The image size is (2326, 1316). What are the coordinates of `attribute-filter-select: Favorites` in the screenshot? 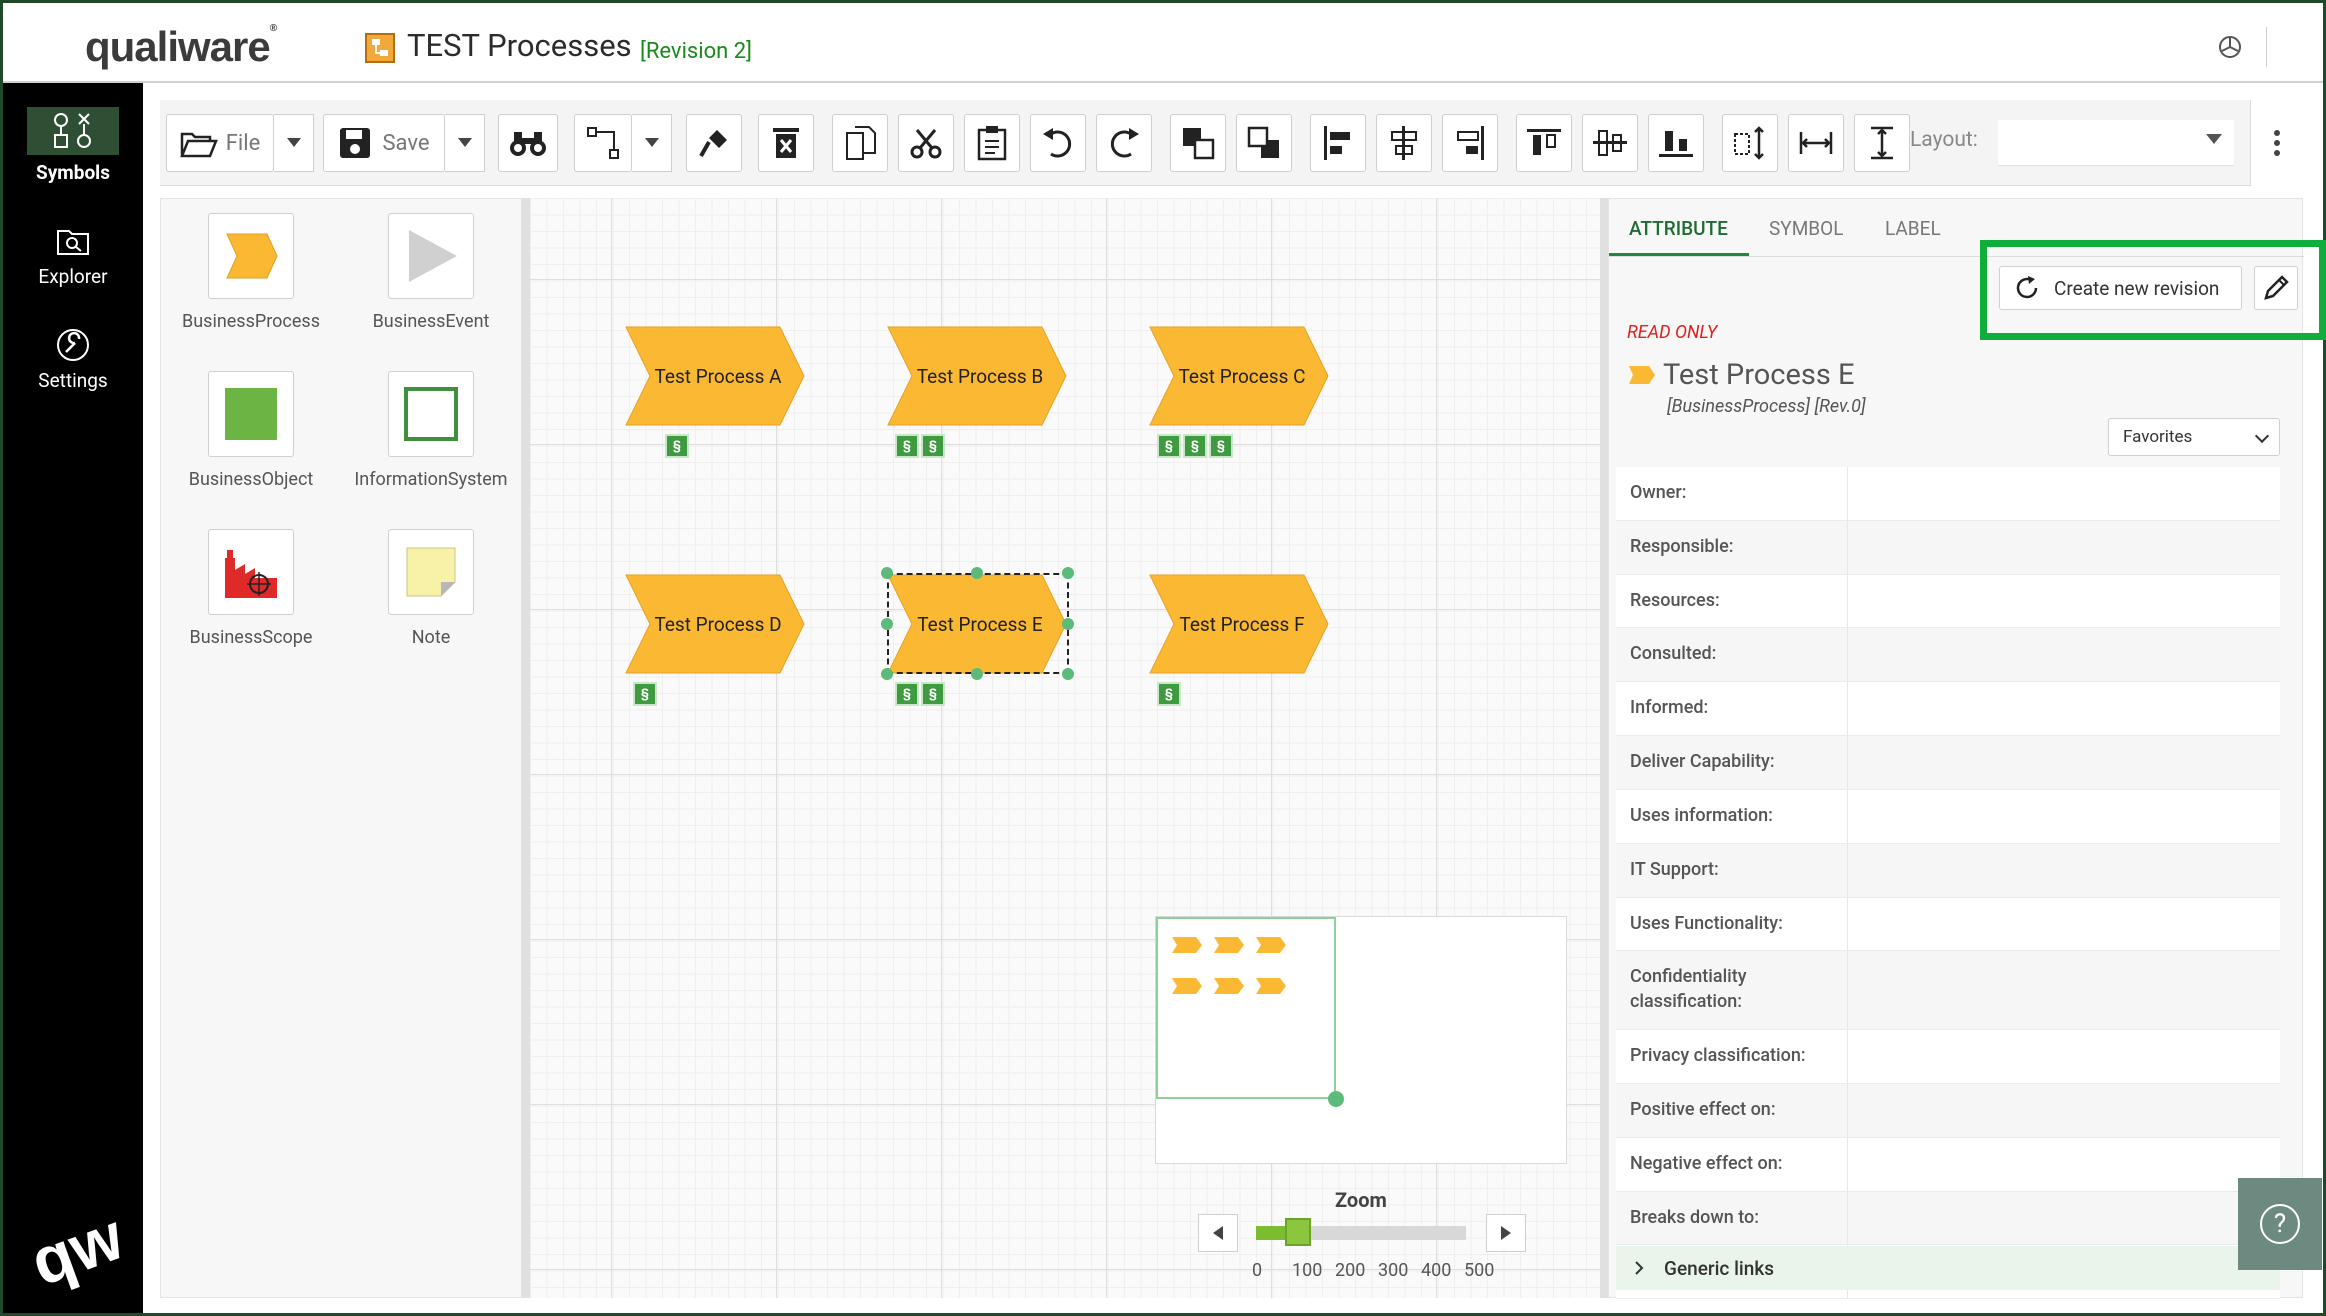 It's located at (2194, 437).